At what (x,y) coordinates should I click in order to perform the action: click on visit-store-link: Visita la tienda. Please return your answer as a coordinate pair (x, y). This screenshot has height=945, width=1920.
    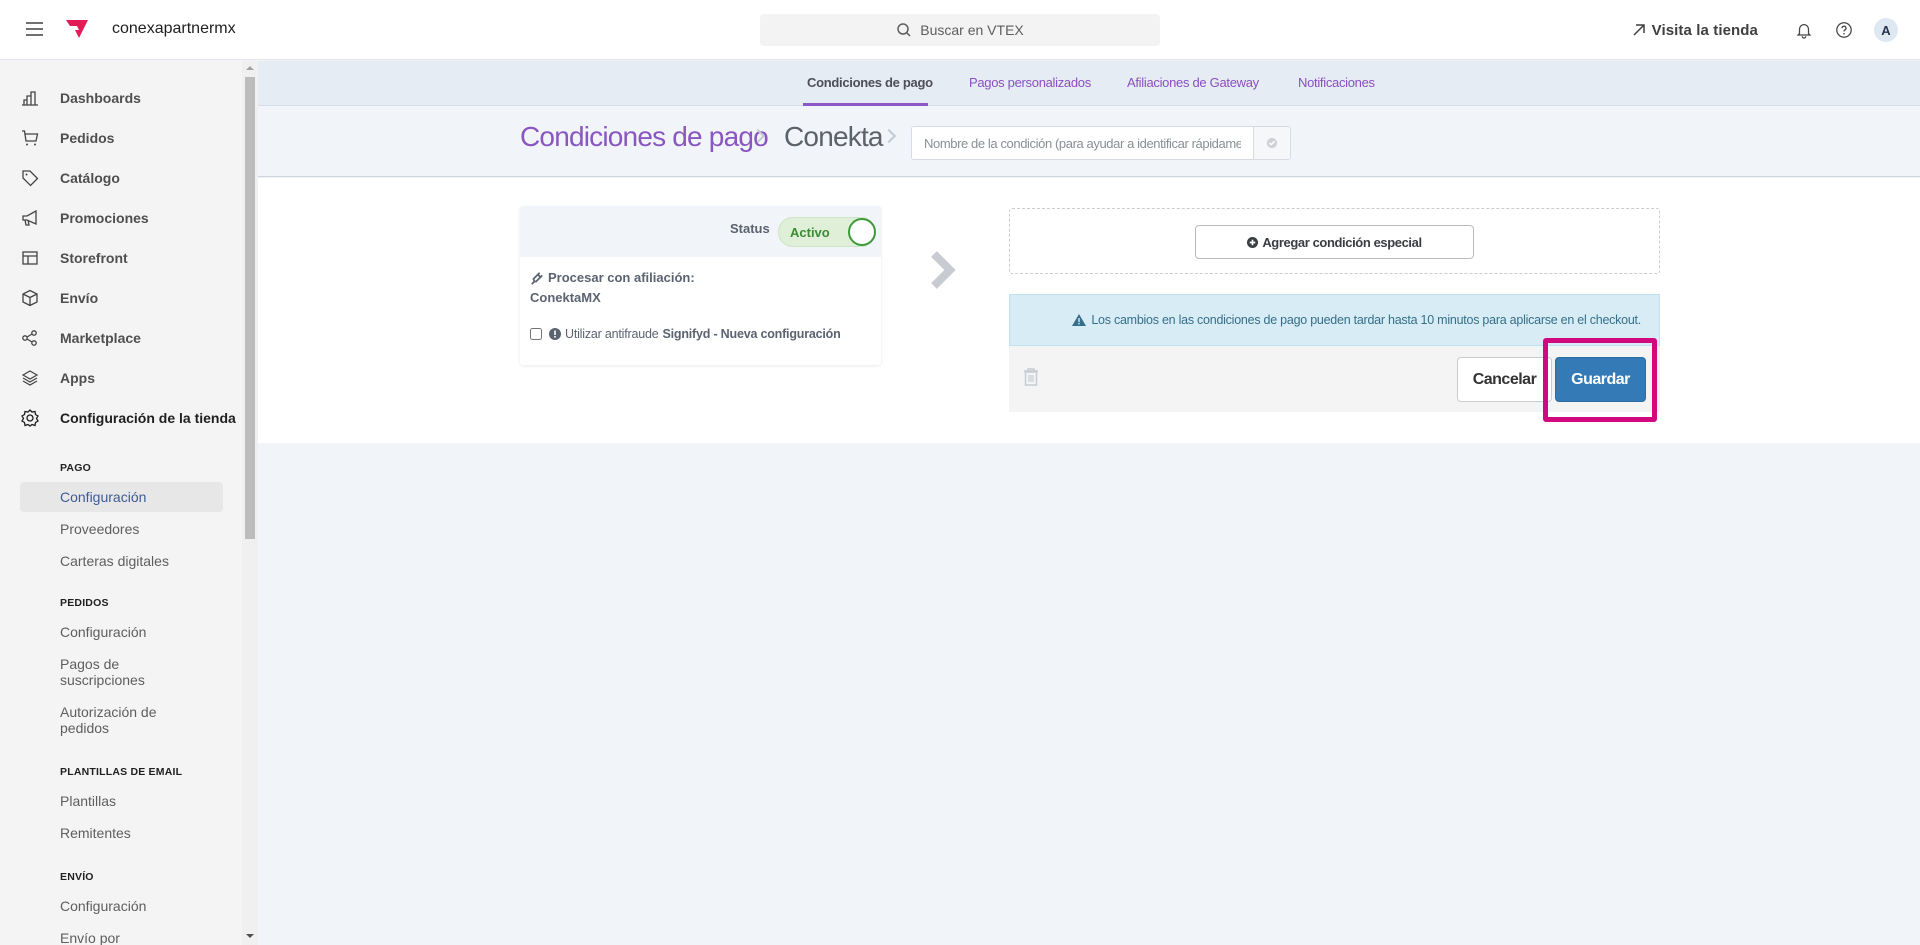
    Looking at the image, I should click on (1695, 30).